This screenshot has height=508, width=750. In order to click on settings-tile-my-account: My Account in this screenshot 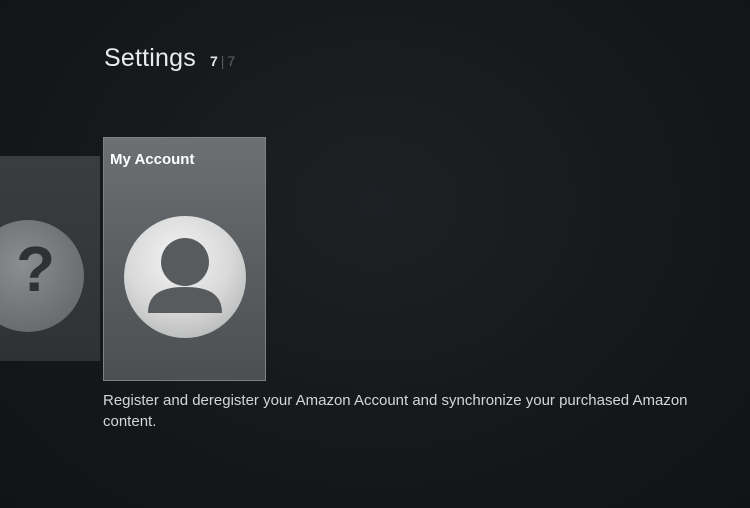, I will do `click(184, 259)`.